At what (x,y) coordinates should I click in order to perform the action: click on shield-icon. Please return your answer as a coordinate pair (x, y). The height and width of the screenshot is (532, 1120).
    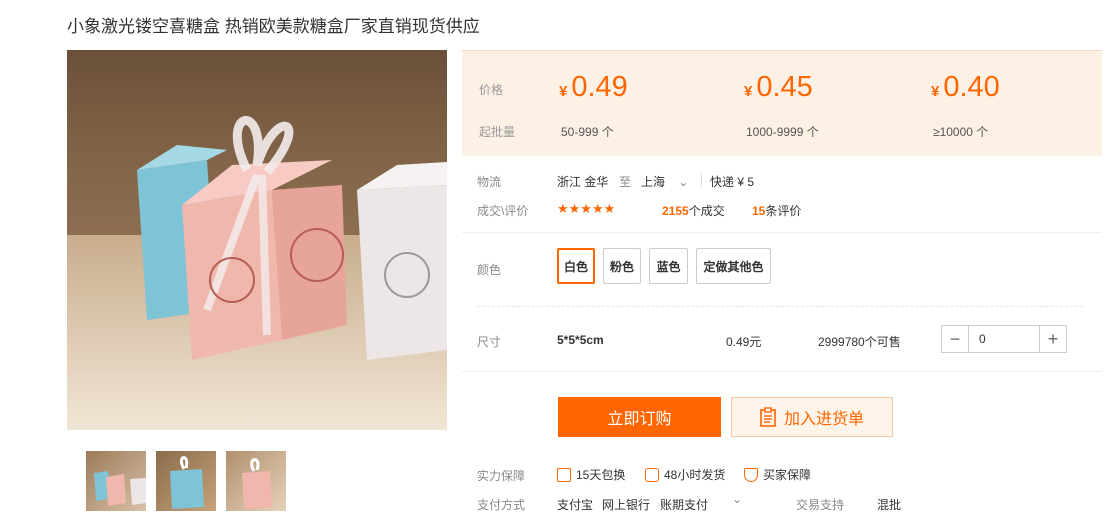
    Looking at the image, I should click on (751, 474).